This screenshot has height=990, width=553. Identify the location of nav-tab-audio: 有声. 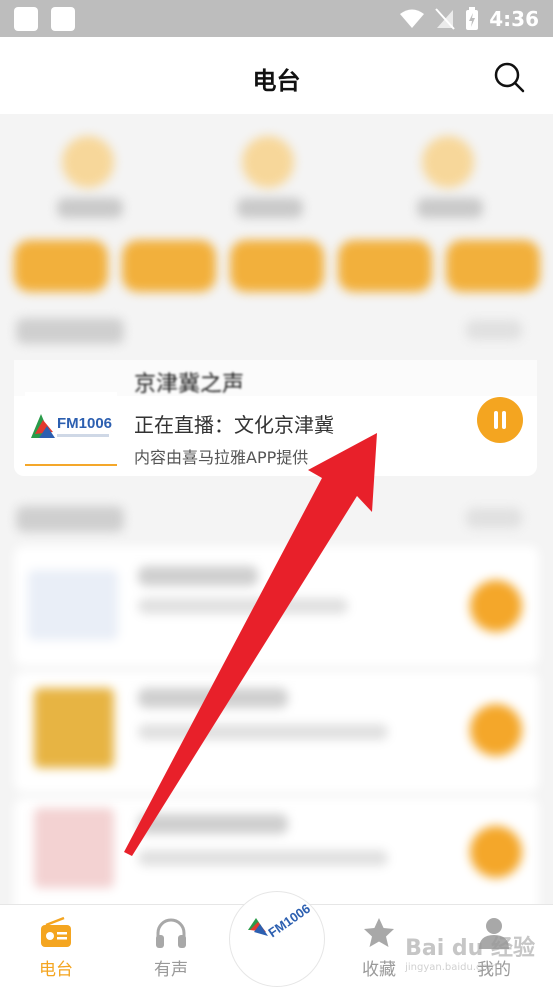
(171, 944).